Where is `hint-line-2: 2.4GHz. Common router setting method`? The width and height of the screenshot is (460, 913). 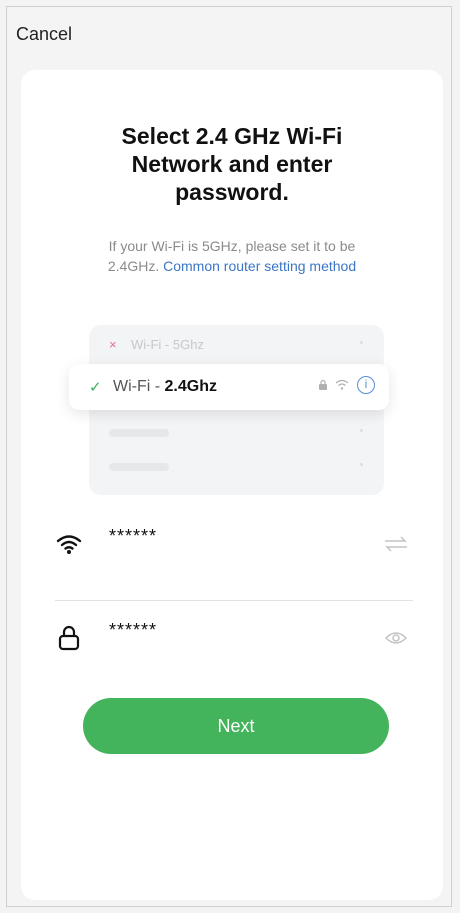 hint-line-2: 2.4GHz. Common router setting method is located at coordinates (232, 266).